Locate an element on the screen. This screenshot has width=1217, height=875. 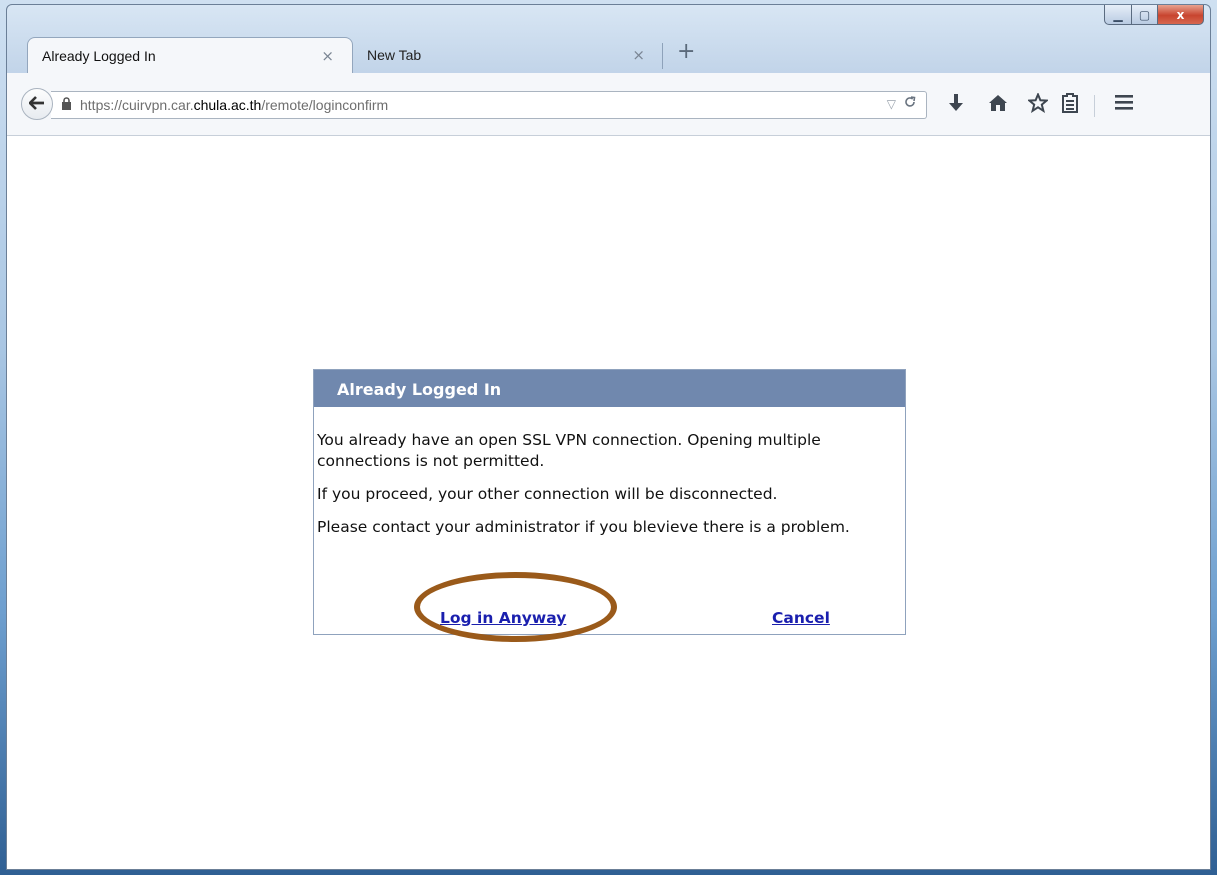
cancel-link: Cancel is located at coordinates (801, 618).